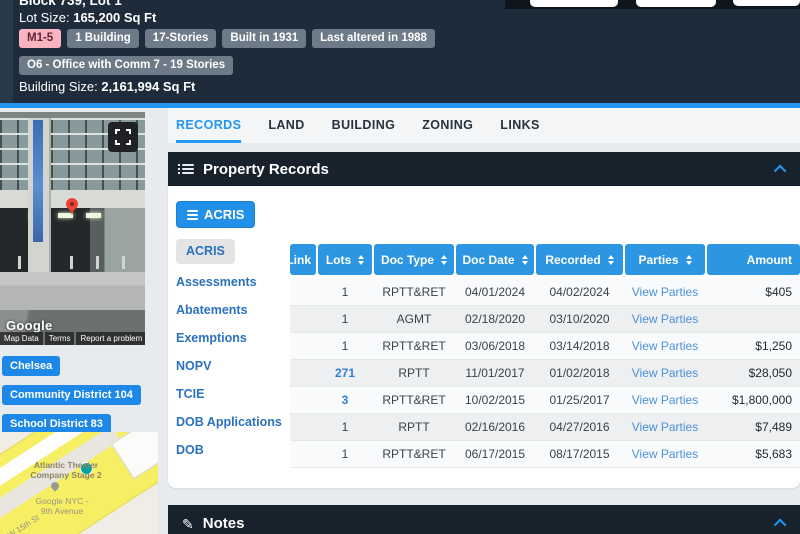  Describe the element at coordinates (579, 373) in the screenshot. I see `cell-recorded: 01/02/2018` at that location.